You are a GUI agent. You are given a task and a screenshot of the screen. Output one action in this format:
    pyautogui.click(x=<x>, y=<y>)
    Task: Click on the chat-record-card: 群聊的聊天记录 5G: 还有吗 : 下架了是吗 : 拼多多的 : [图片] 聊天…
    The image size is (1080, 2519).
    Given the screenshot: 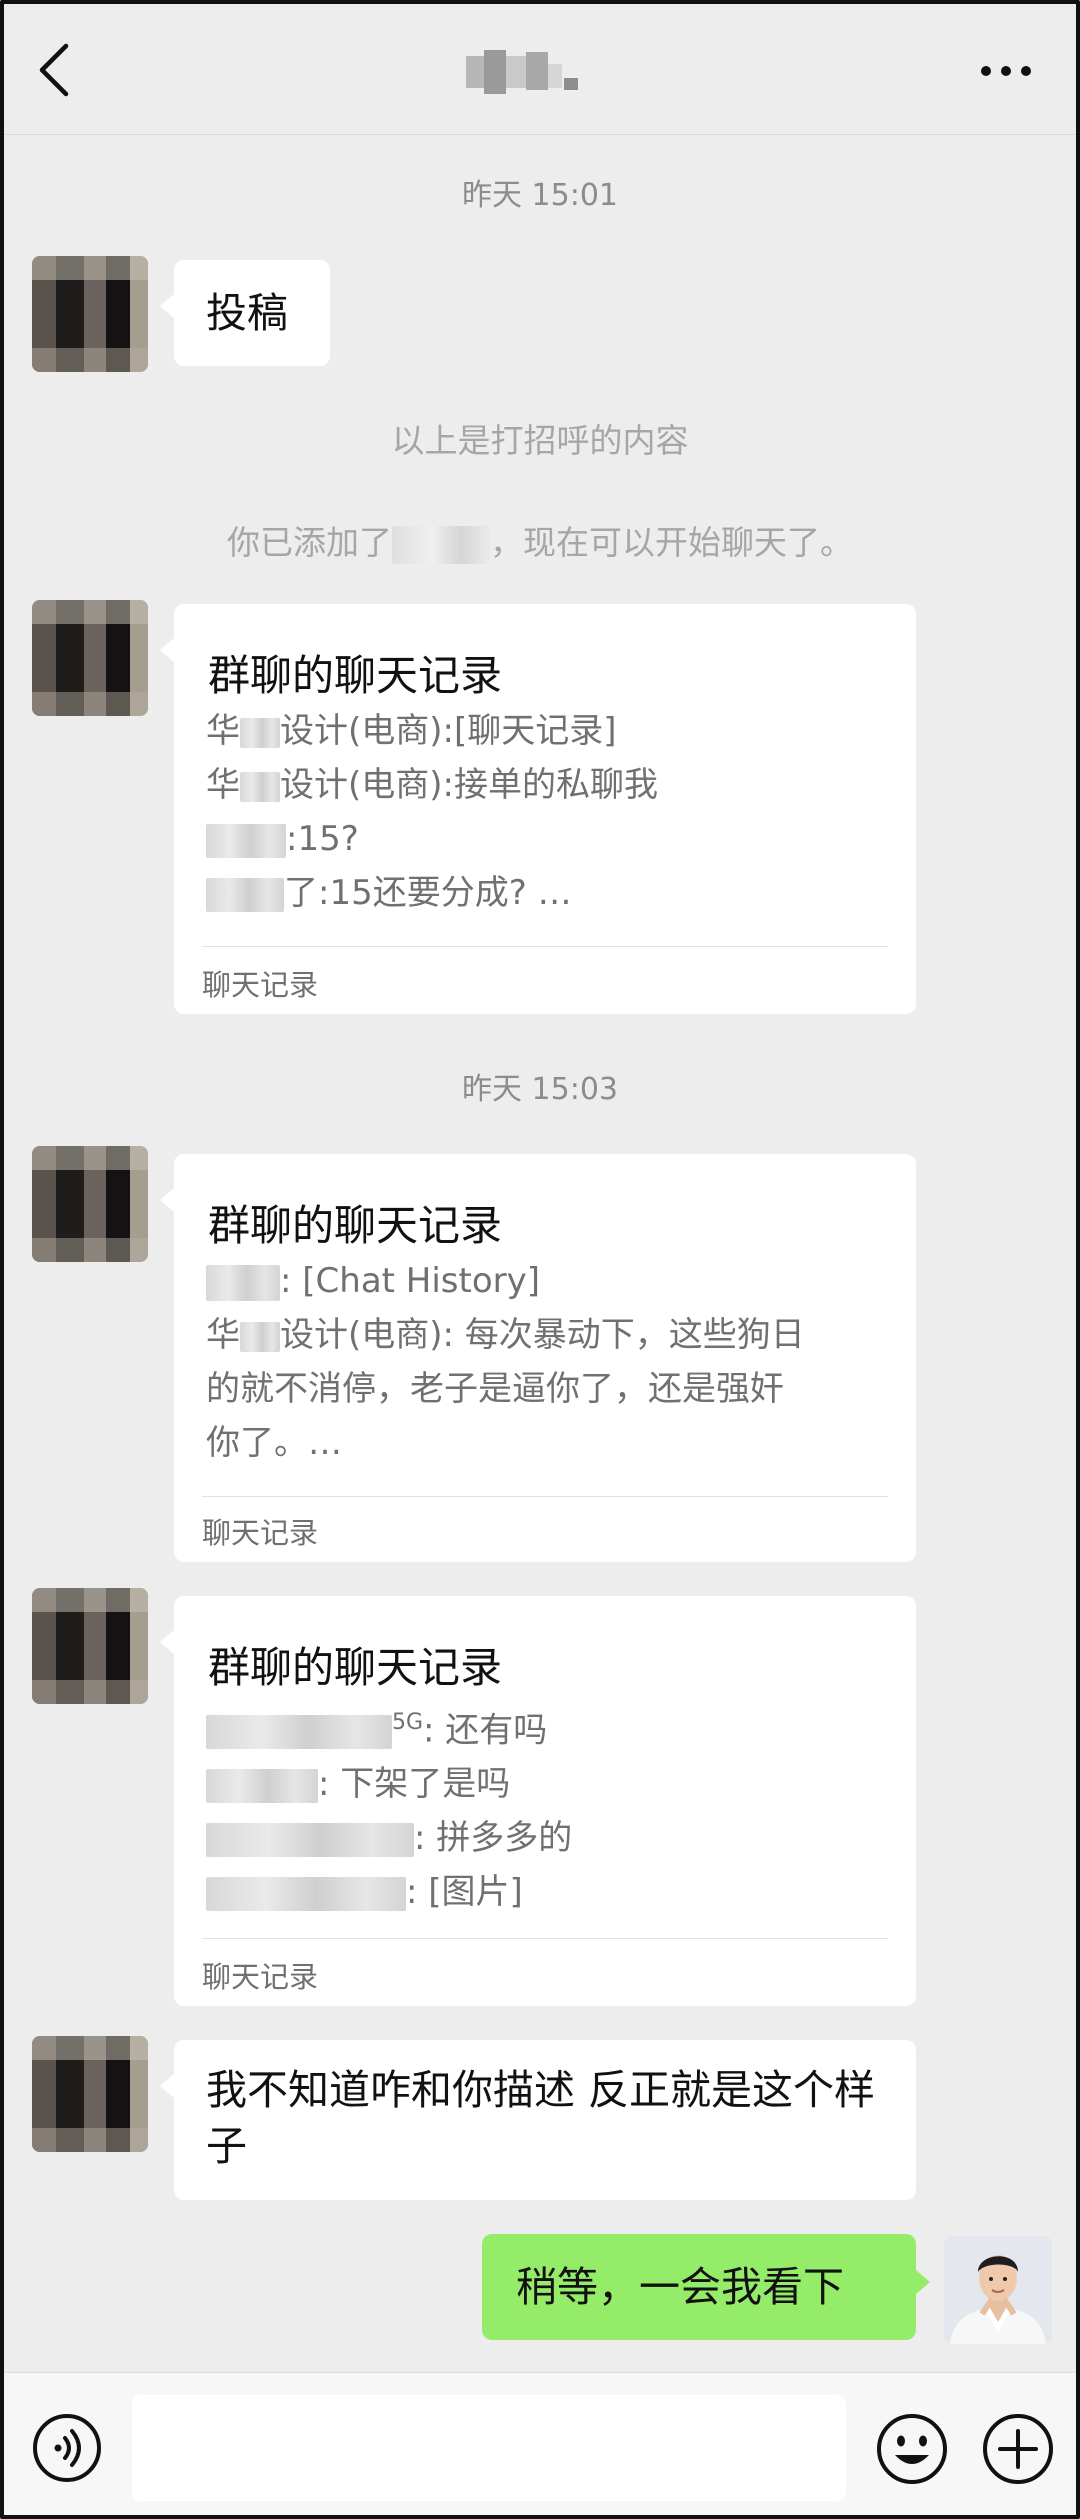 What is the action you would take?
    pyautogui.click(x=538, y=1801)
    